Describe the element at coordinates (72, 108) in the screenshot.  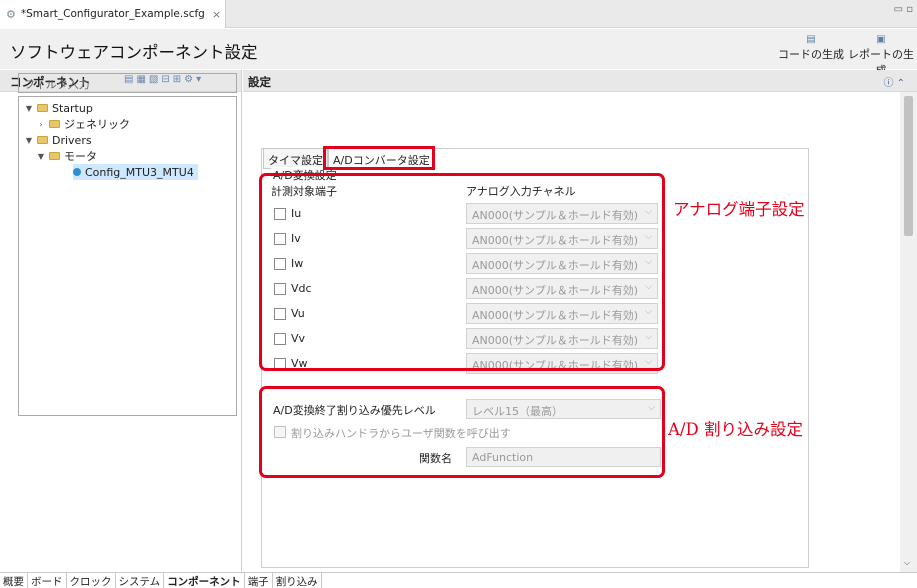
I see `tree-item-label: Startup` at that location.